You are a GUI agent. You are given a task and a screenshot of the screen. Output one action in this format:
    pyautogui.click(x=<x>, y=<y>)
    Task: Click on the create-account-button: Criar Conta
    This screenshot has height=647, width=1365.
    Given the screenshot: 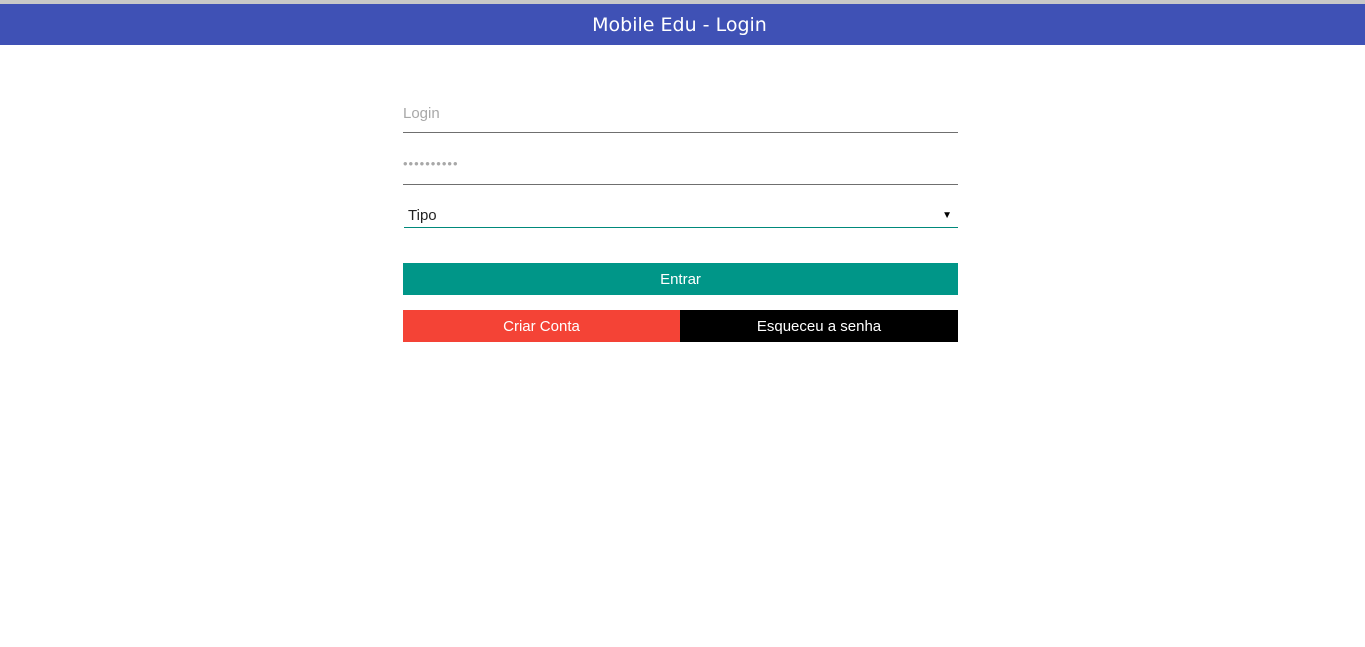 What is the action you would take?
    pyautogui.click(x=541, y=326)
    